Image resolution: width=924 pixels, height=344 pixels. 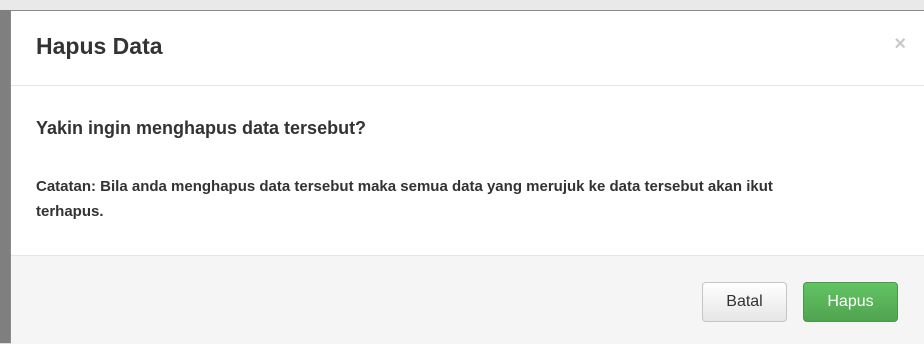 I want to click on confirm-question: Yakin ingin menghapus data tersebut?, so click(x=201, y=128).